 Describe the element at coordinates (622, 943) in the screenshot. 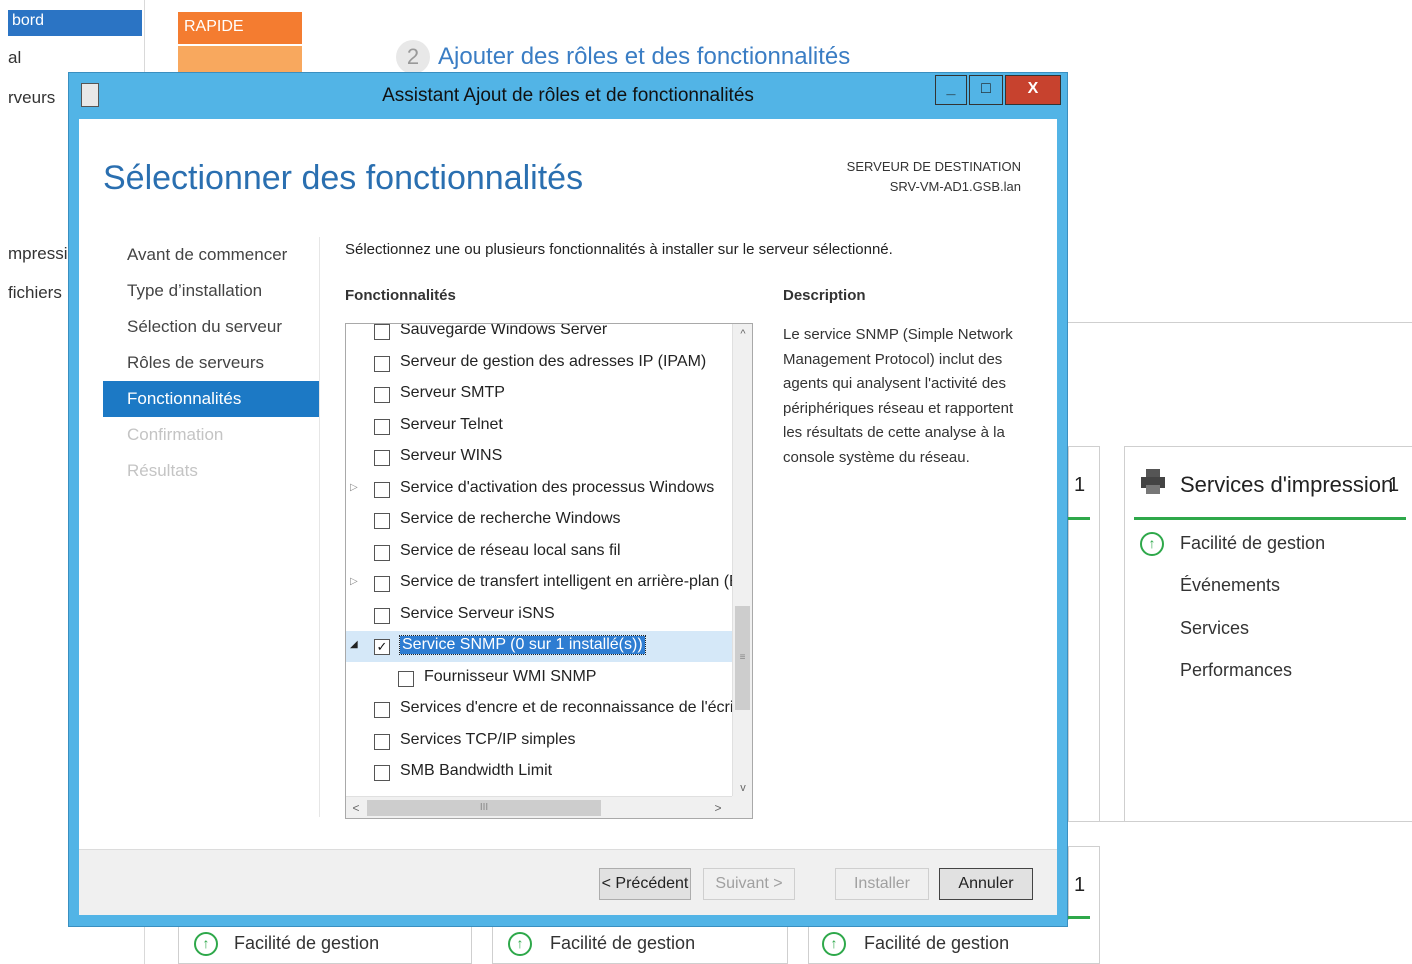

I see `bottom-tile-2-manageability: Facilité de gestion` at that location.